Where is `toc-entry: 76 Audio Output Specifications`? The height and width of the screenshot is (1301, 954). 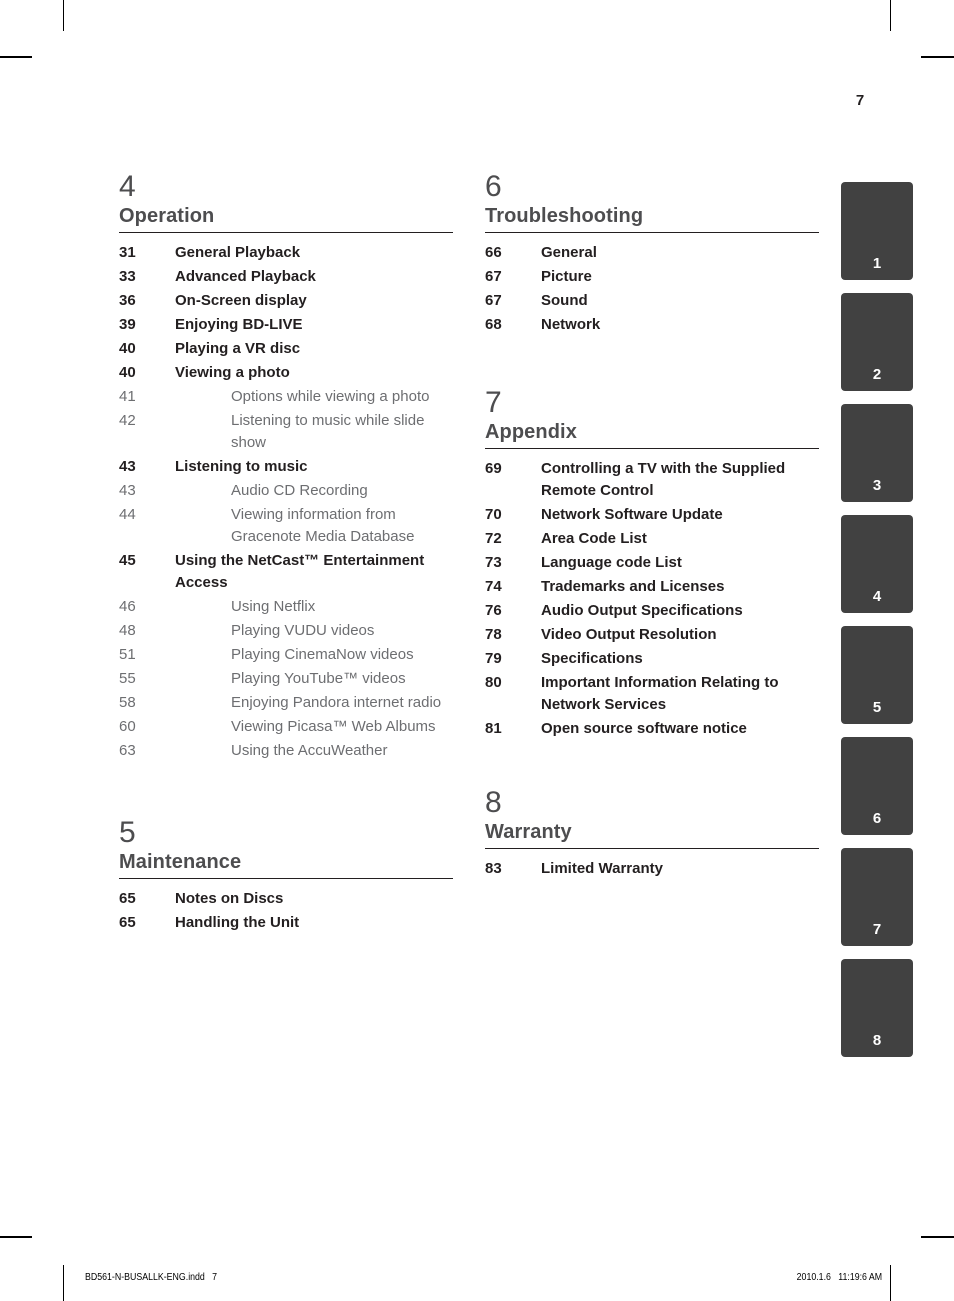
toc-entry: 76 Audio Output Specifications is located at coordinates (652, 611).